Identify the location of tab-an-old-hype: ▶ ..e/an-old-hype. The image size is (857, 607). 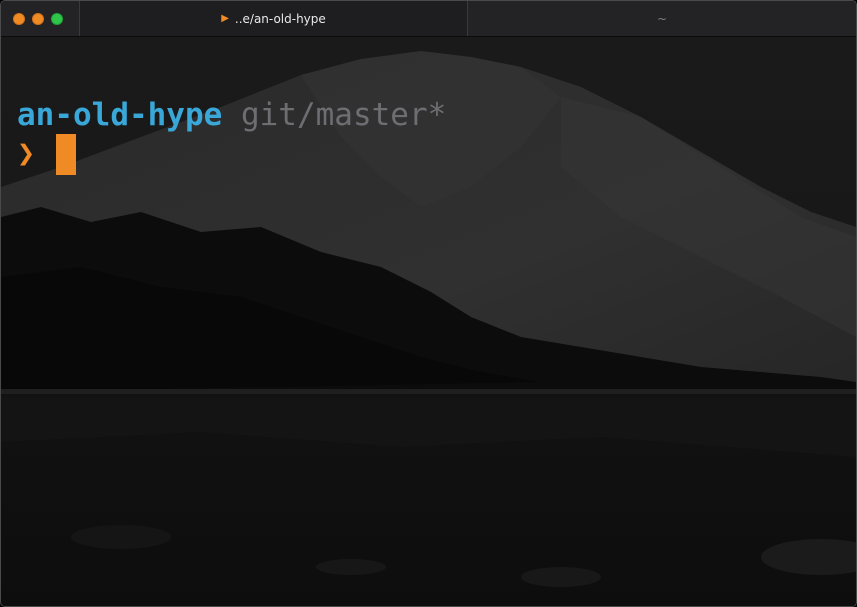
(273, 18).